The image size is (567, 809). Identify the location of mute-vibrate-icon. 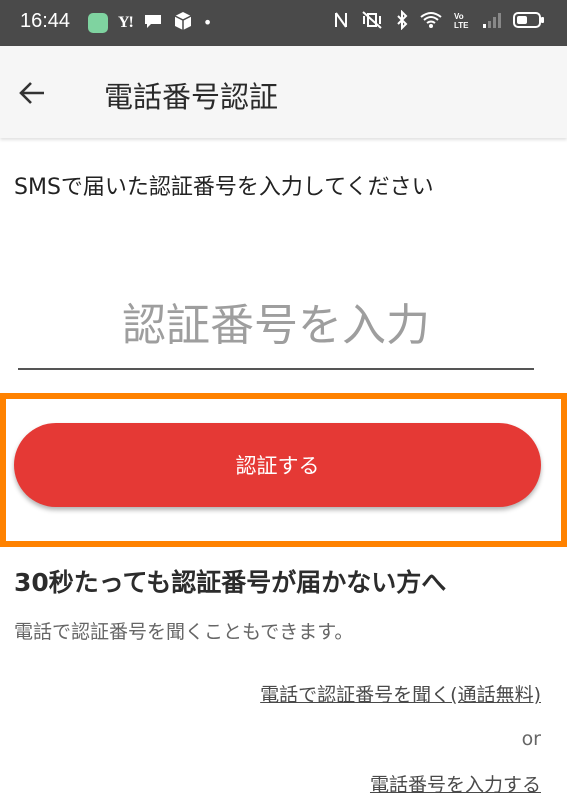
(372, 20).